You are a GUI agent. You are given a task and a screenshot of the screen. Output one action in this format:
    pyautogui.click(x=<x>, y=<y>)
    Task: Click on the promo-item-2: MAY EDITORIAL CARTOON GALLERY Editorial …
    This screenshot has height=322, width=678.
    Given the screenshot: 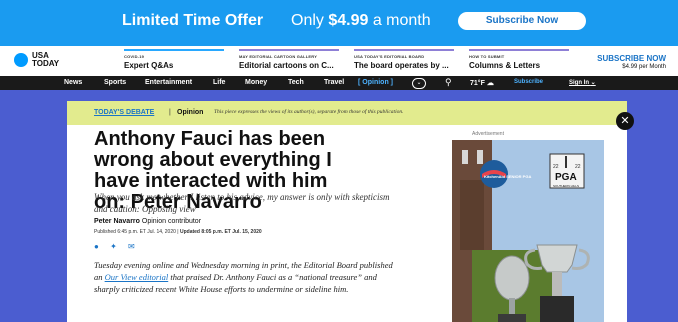 What is the action you would take?
    pyautogui.click(x=289, y=59)
    